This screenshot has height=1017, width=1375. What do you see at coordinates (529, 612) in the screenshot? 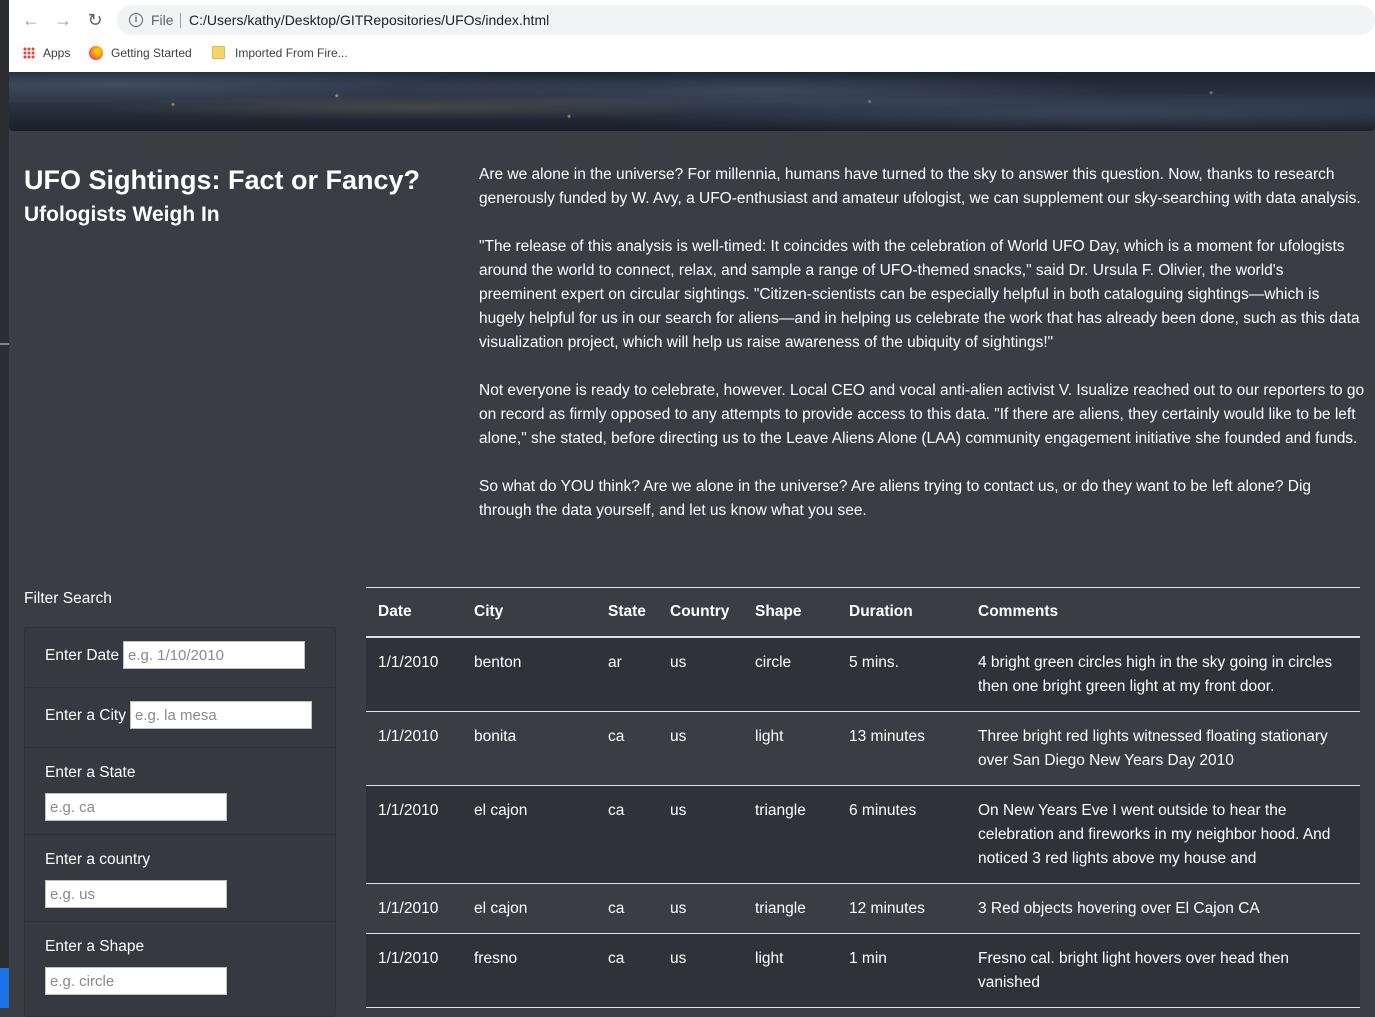
I see `header-city: City` at bounding box center [529, 612].